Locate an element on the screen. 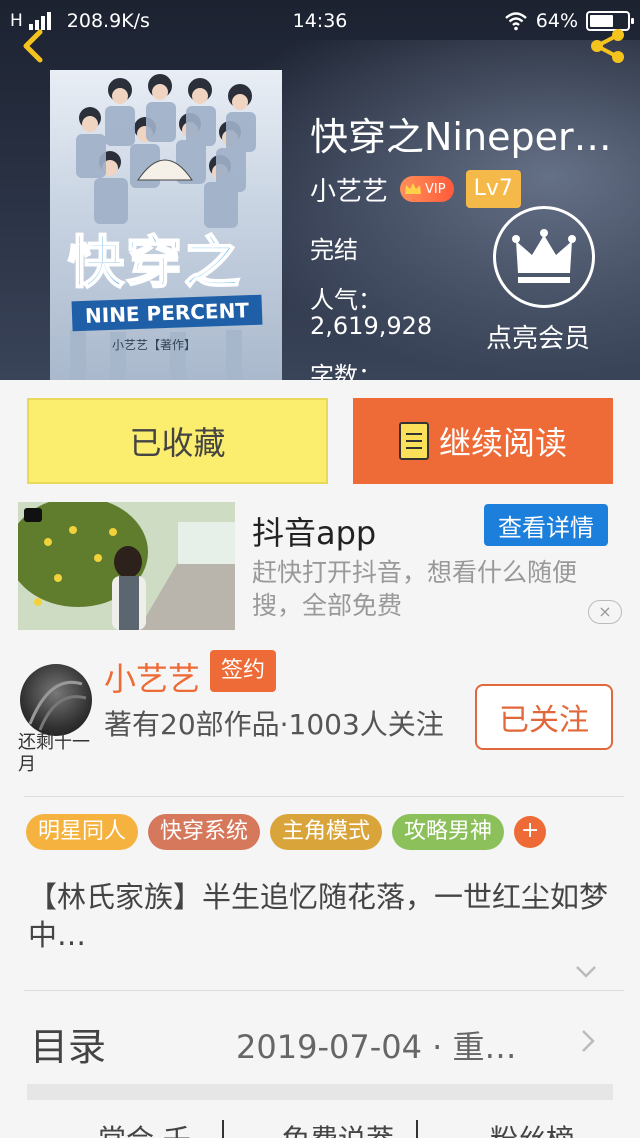  follow-button: 已关注 is located at coordinates (544, 717).